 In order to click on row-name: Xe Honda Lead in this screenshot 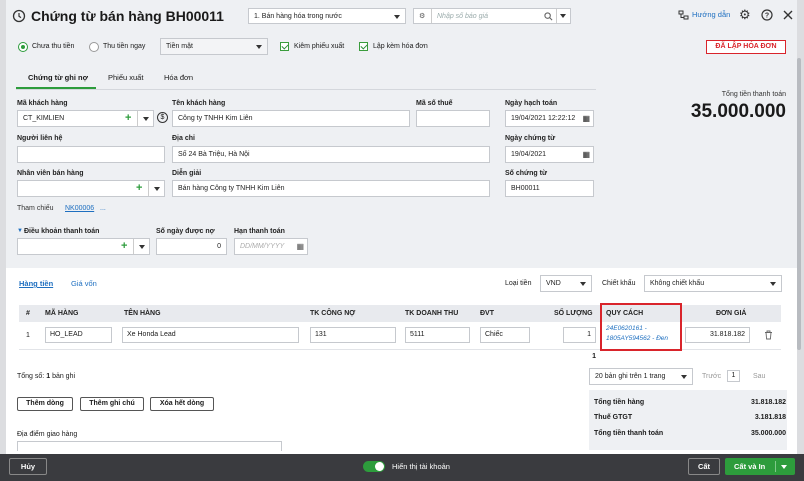, I will do `click(210, 335)`.